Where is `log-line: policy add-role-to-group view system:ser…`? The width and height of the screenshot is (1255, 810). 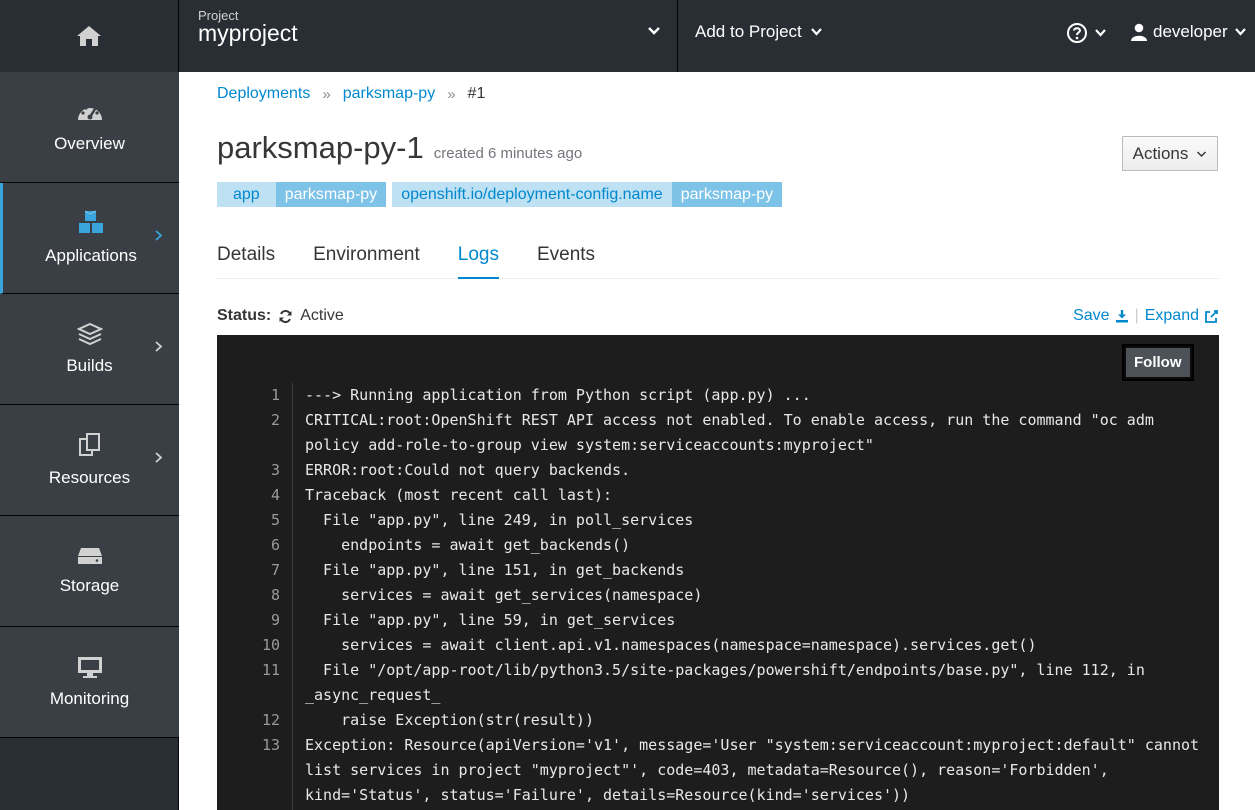
log-line: policy add-role-to-group view system:ser… is located at coordinates (718, 445).